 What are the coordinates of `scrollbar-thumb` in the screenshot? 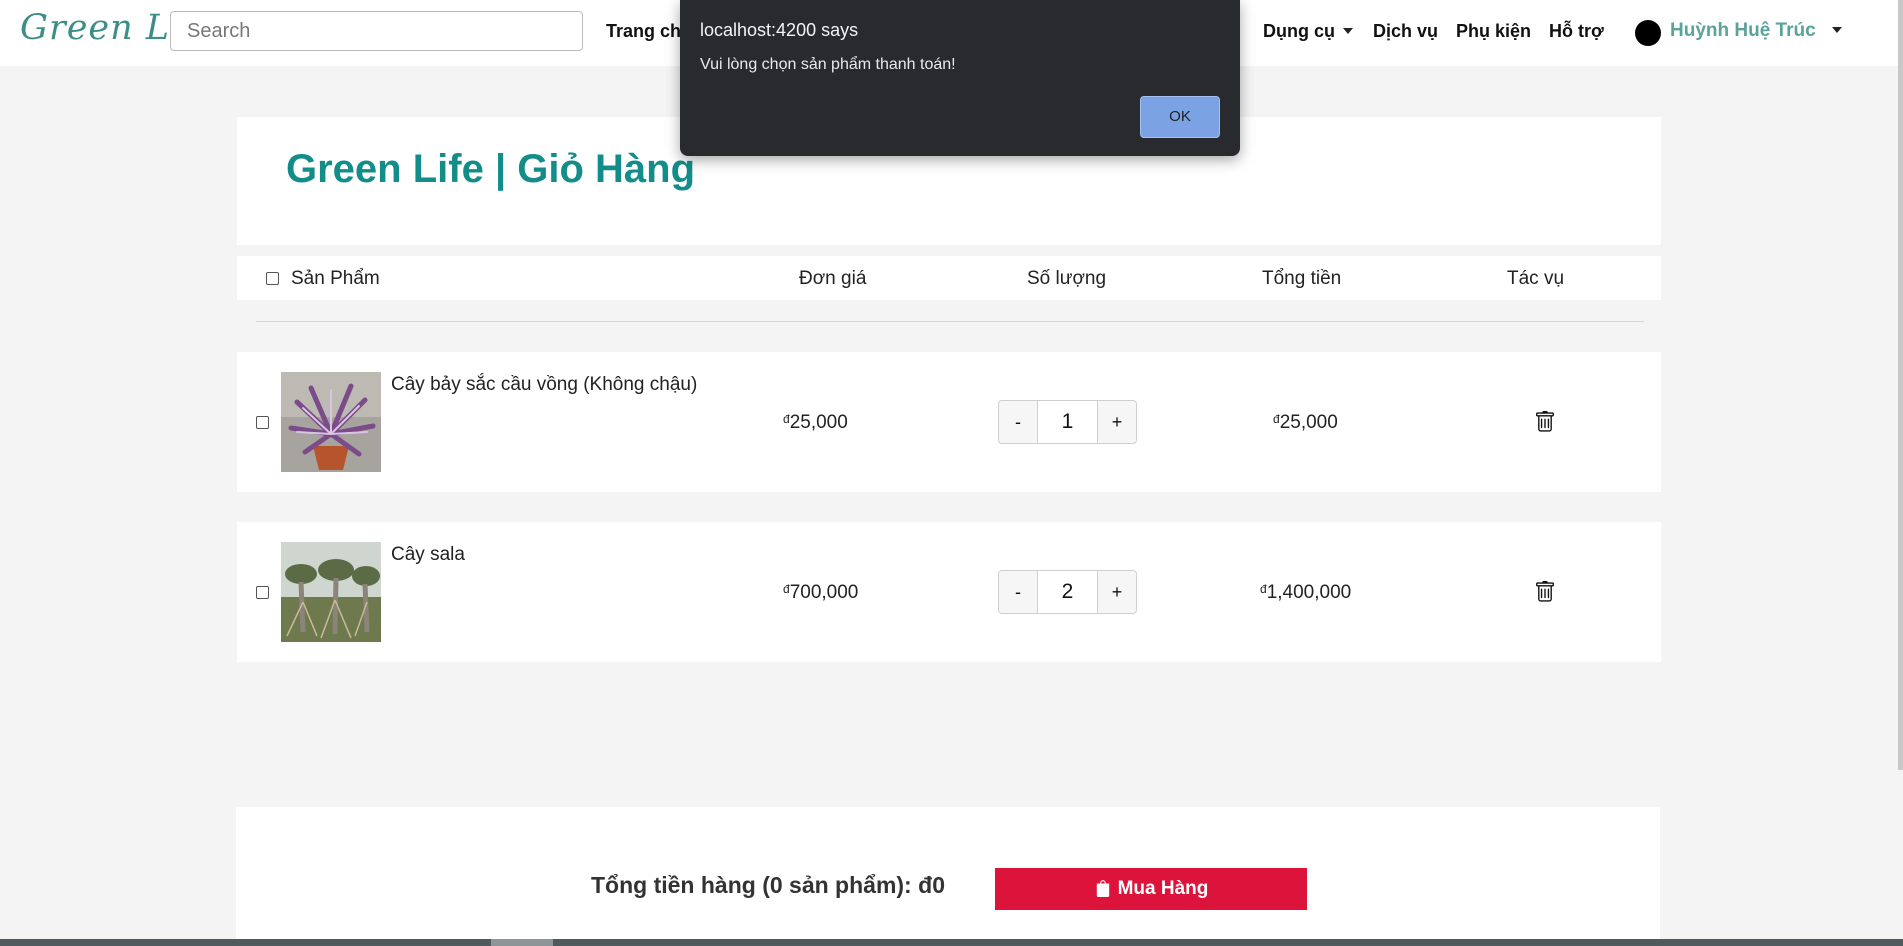 It's located at (522, 942).